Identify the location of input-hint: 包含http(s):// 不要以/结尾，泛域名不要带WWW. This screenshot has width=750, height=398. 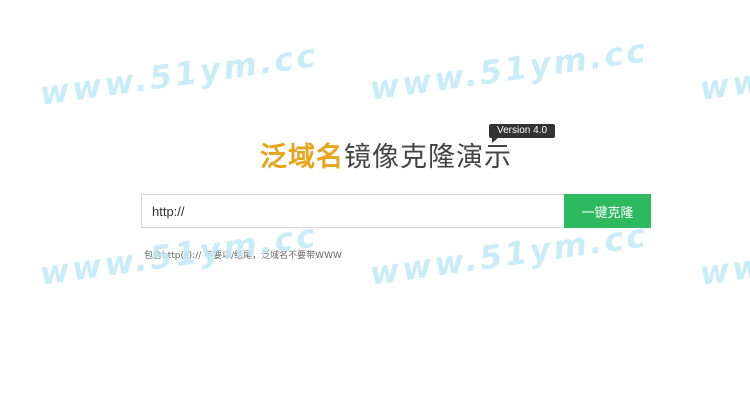
(243, 256).